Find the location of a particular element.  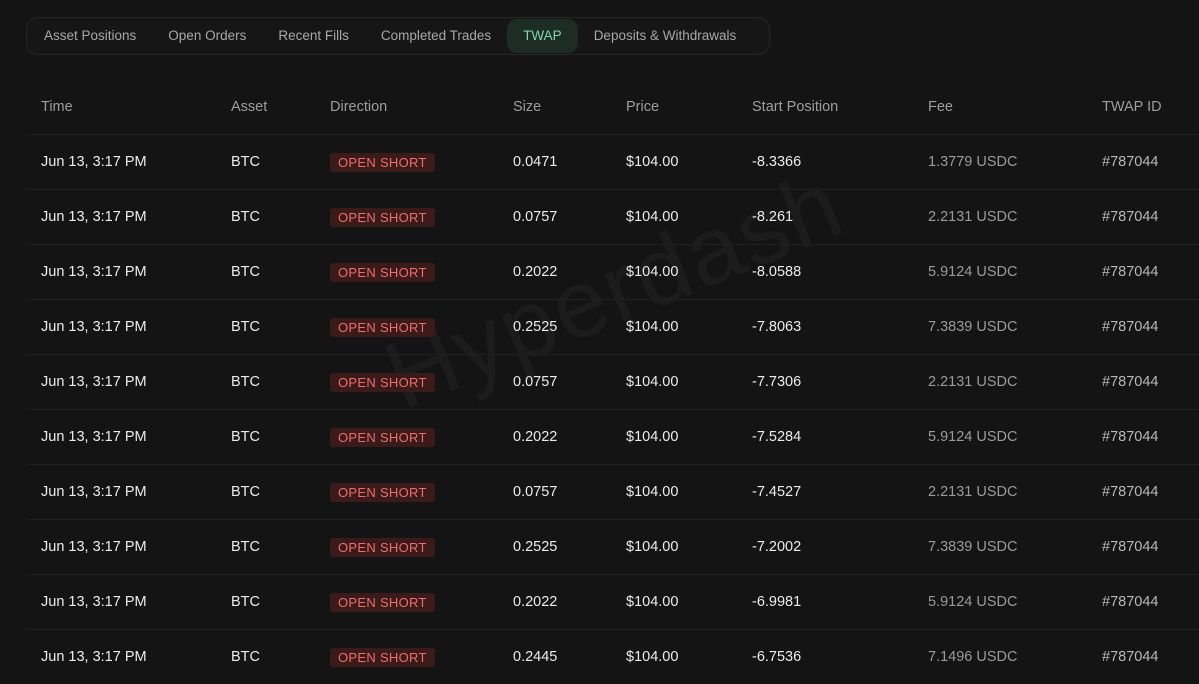

column-header-fee: Fee is located at coordinates (1000, 107).